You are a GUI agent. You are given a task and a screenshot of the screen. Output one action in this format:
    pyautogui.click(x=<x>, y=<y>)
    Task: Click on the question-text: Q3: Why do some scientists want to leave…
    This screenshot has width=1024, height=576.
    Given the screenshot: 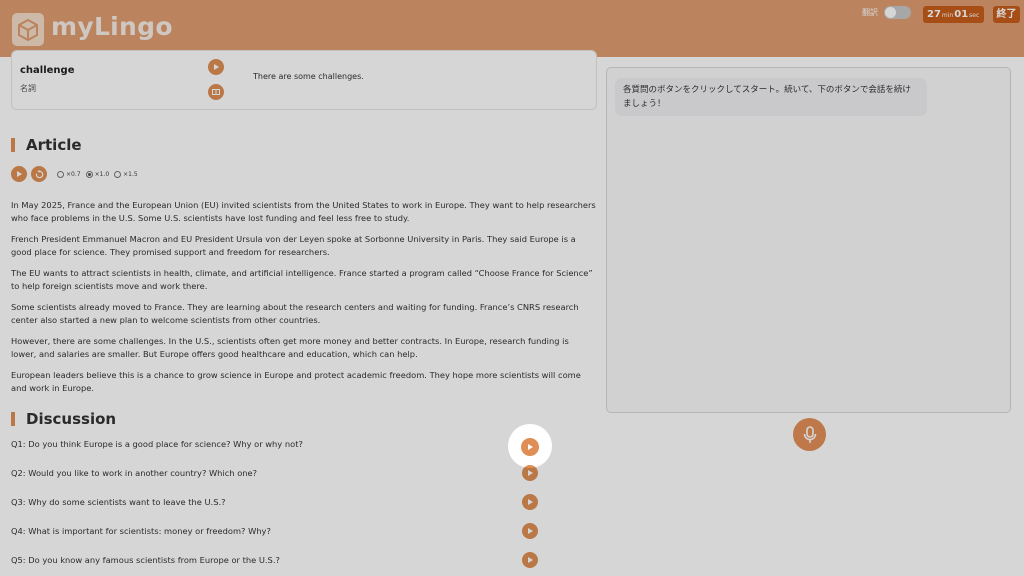 What is the action you would take?
    pyautogui.click(x=118, y=502)
    